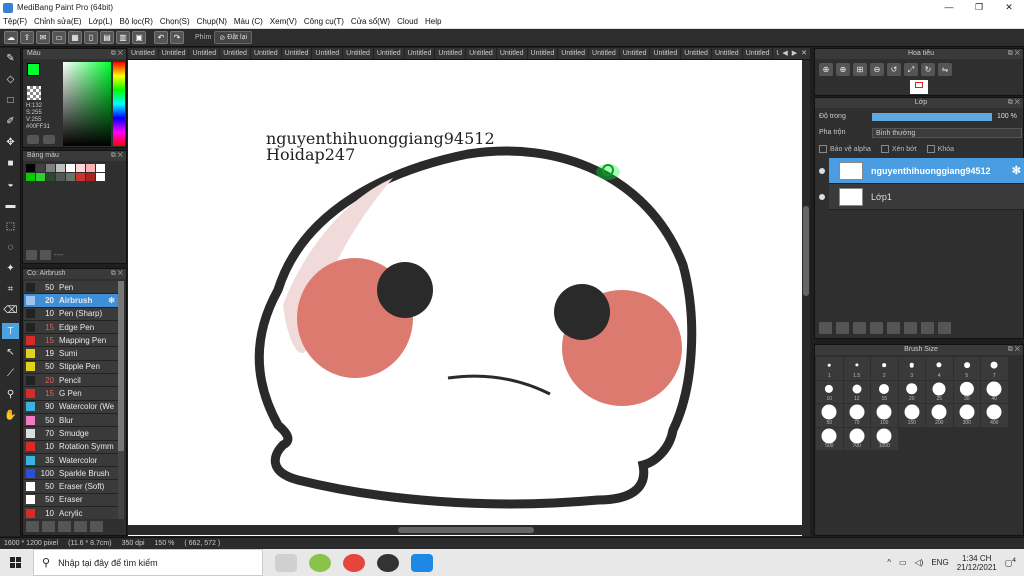 The image size is (1024, 576). I want to click on menu-layer: Lớp(L), so click(101, 21).